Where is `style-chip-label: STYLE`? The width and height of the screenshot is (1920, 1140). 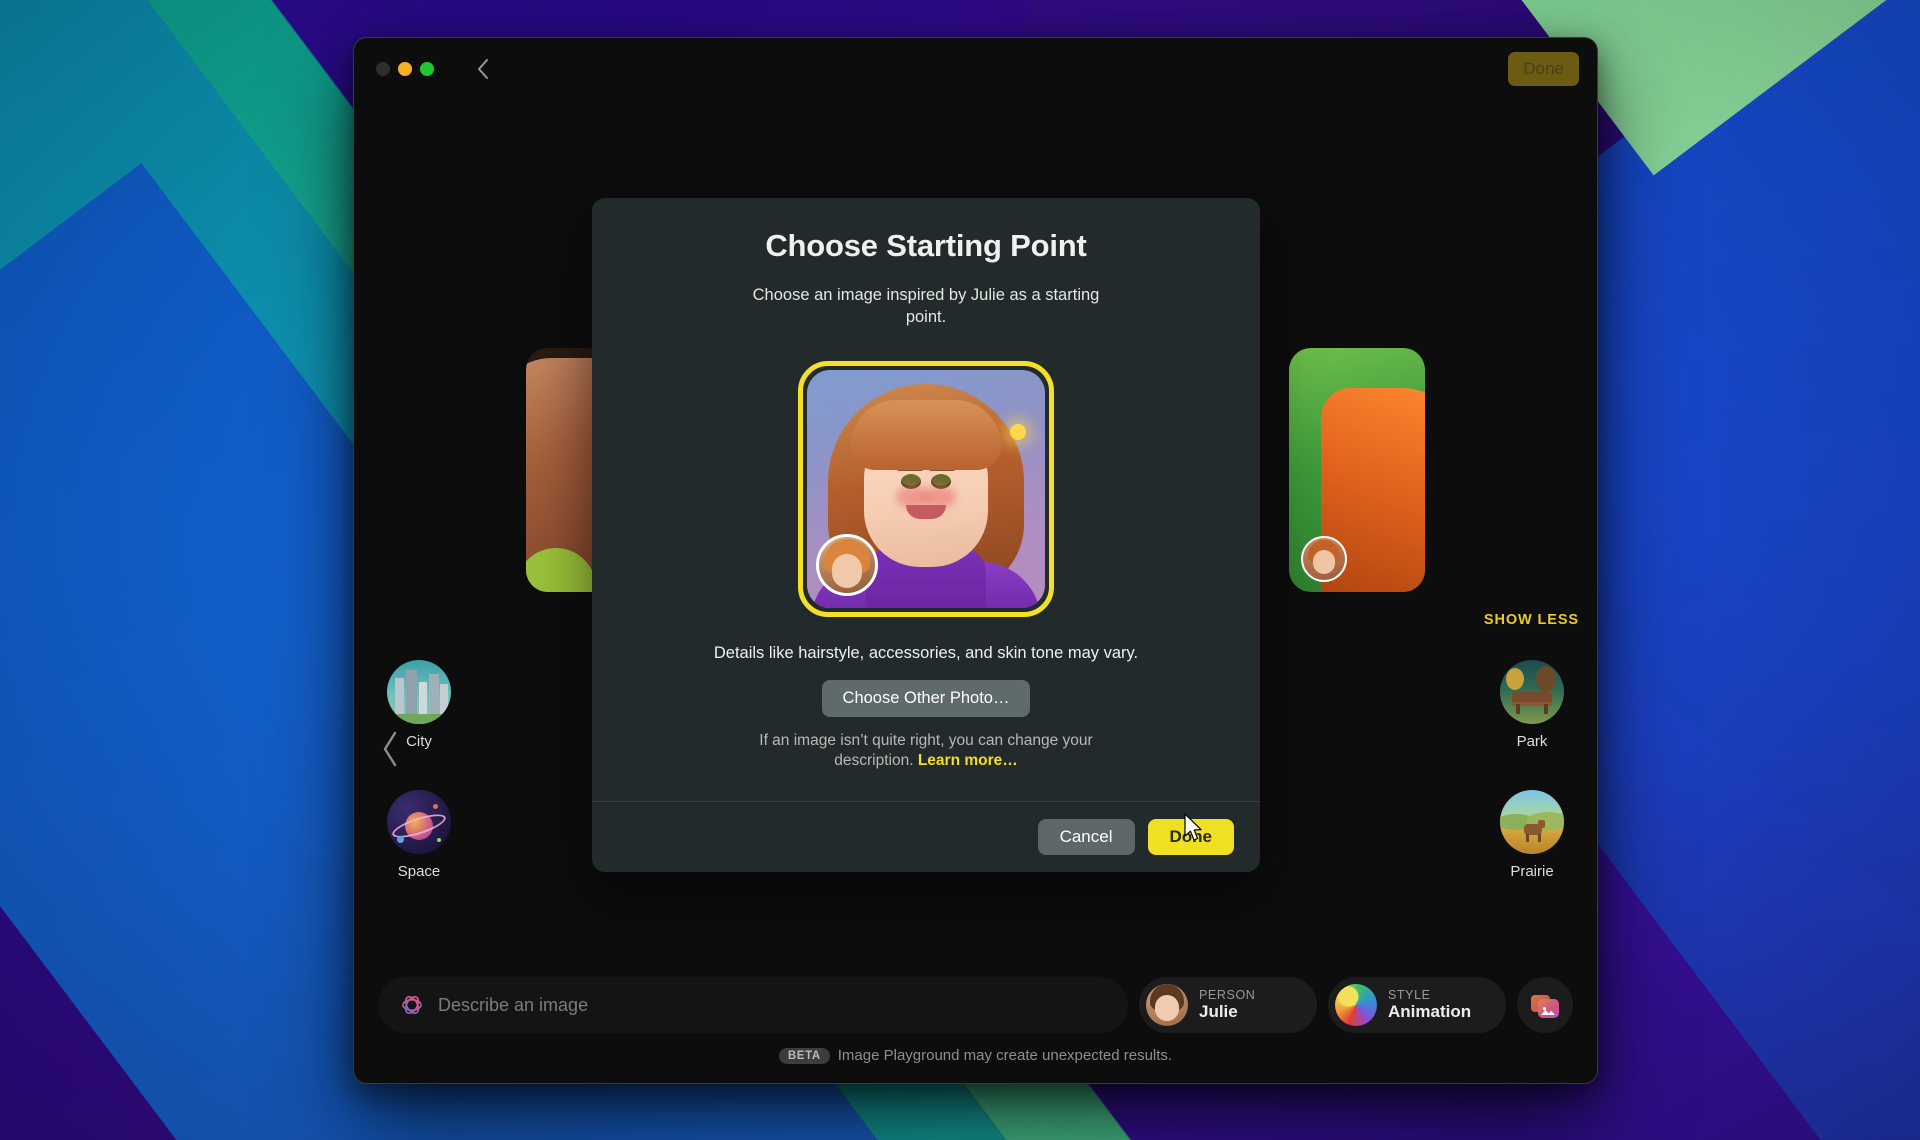 style-chip-label: STYLE is located at coordinates (1409, 995).